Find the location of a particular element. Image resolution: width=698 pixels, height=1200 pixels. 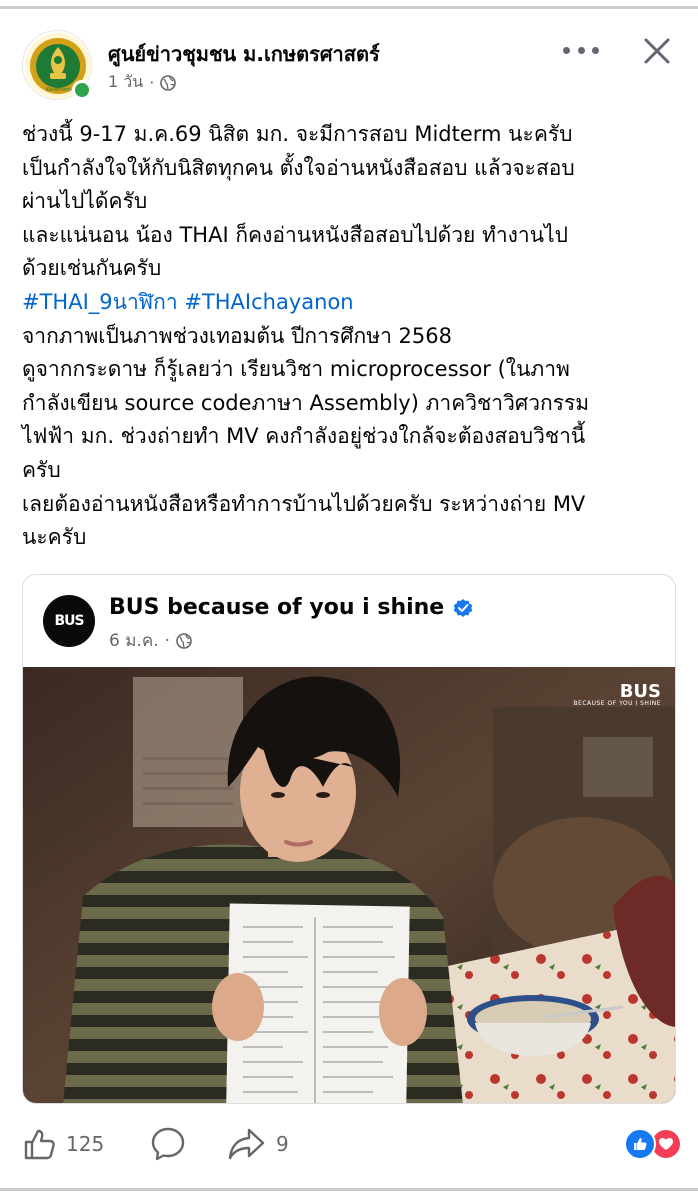

share-count: 9 is located at coordinates (282, 1144).